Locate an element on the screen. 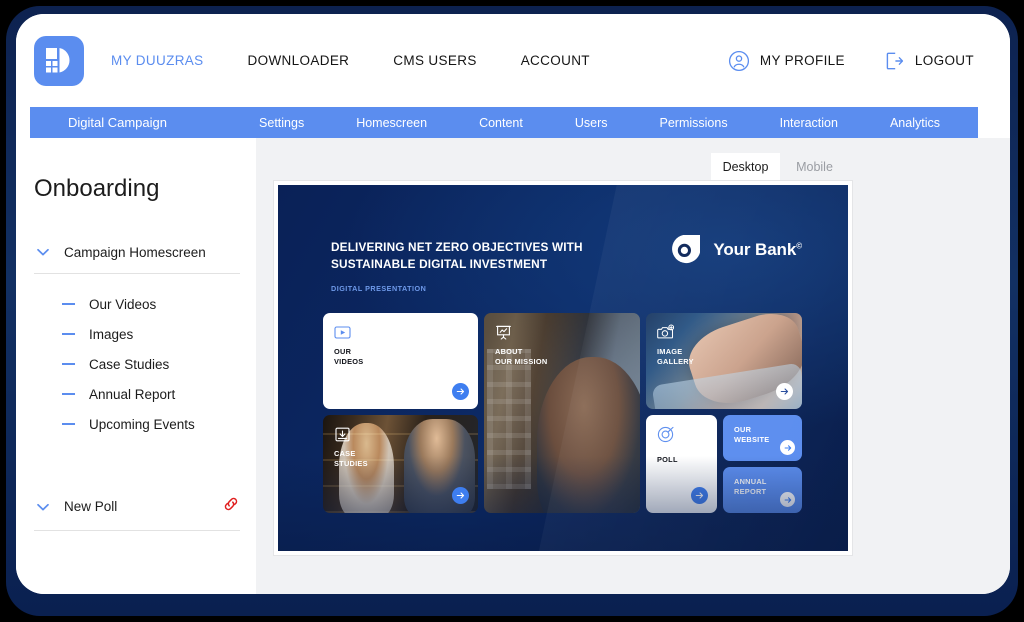  tile-poll: POLL is located at coordinates (681, 464).